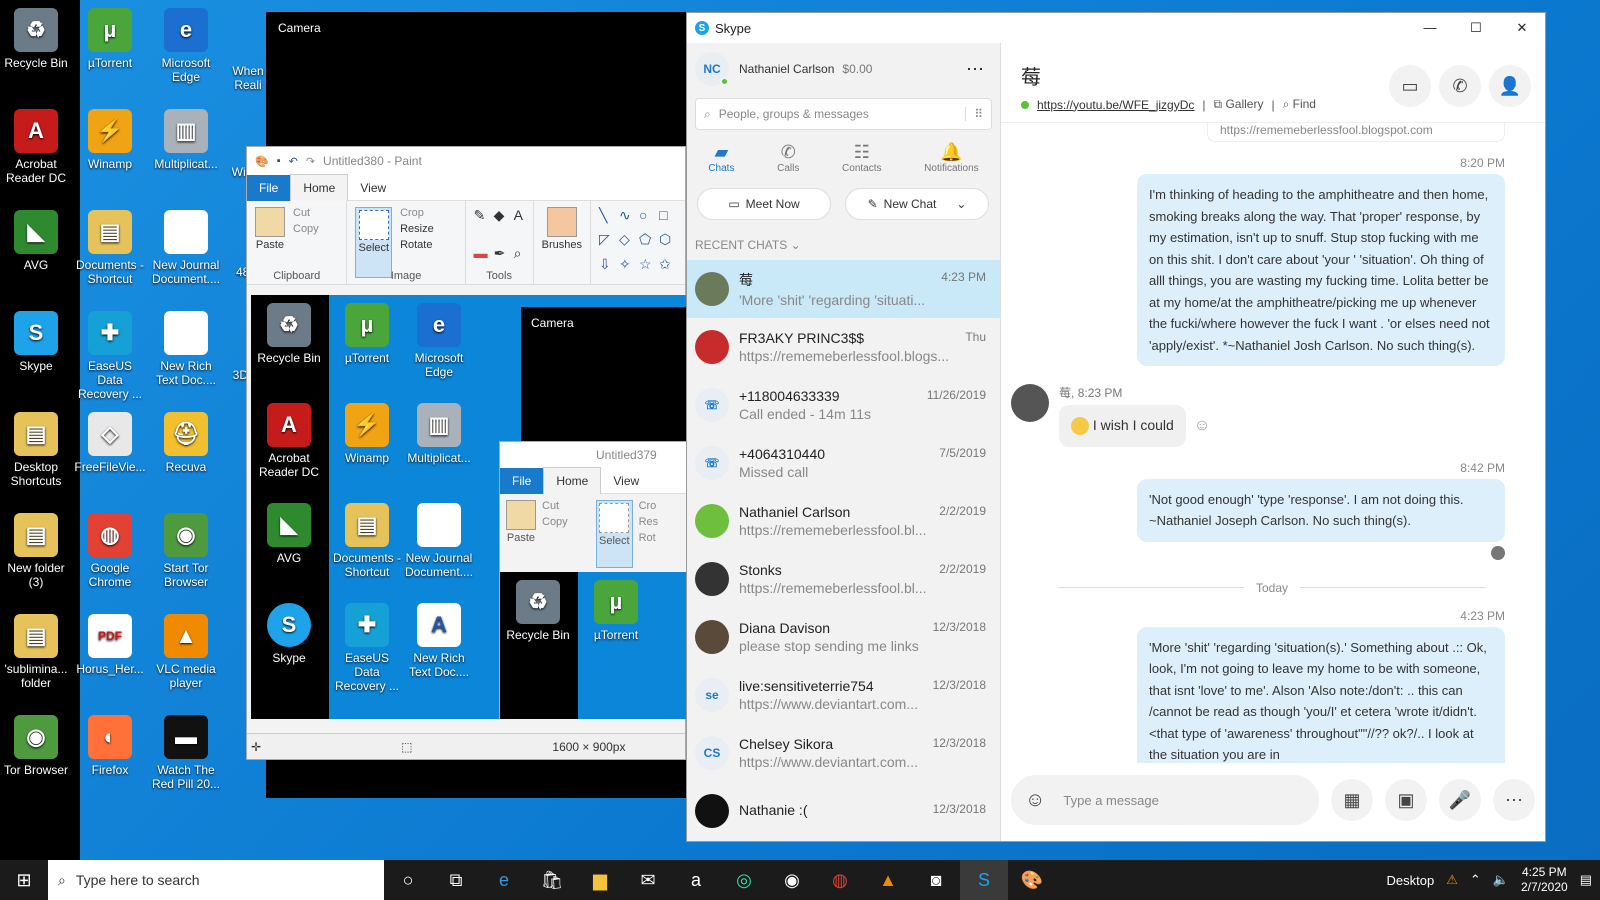  Describe the element at coordinates (1514, 800) in the screenshot. I see `more-actions-button: ⋯` at that location.